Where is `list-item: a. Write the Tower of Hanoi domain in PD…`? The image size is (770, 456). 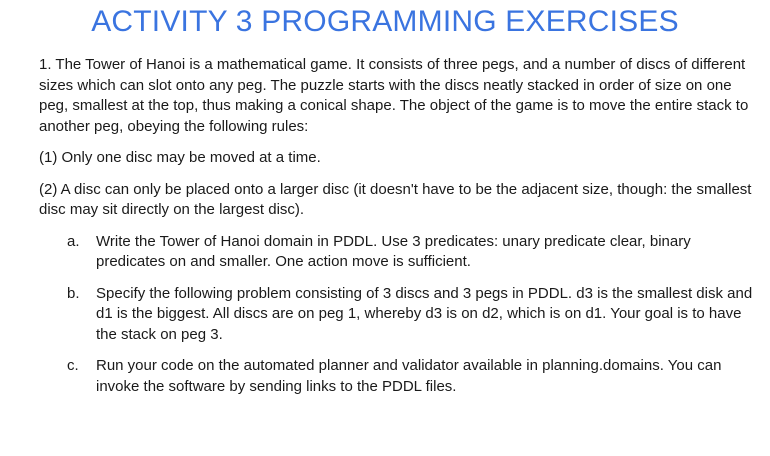
list-item: a. Write the Tower of Hanoi domain in PD… is located at coordinates (413, 252).